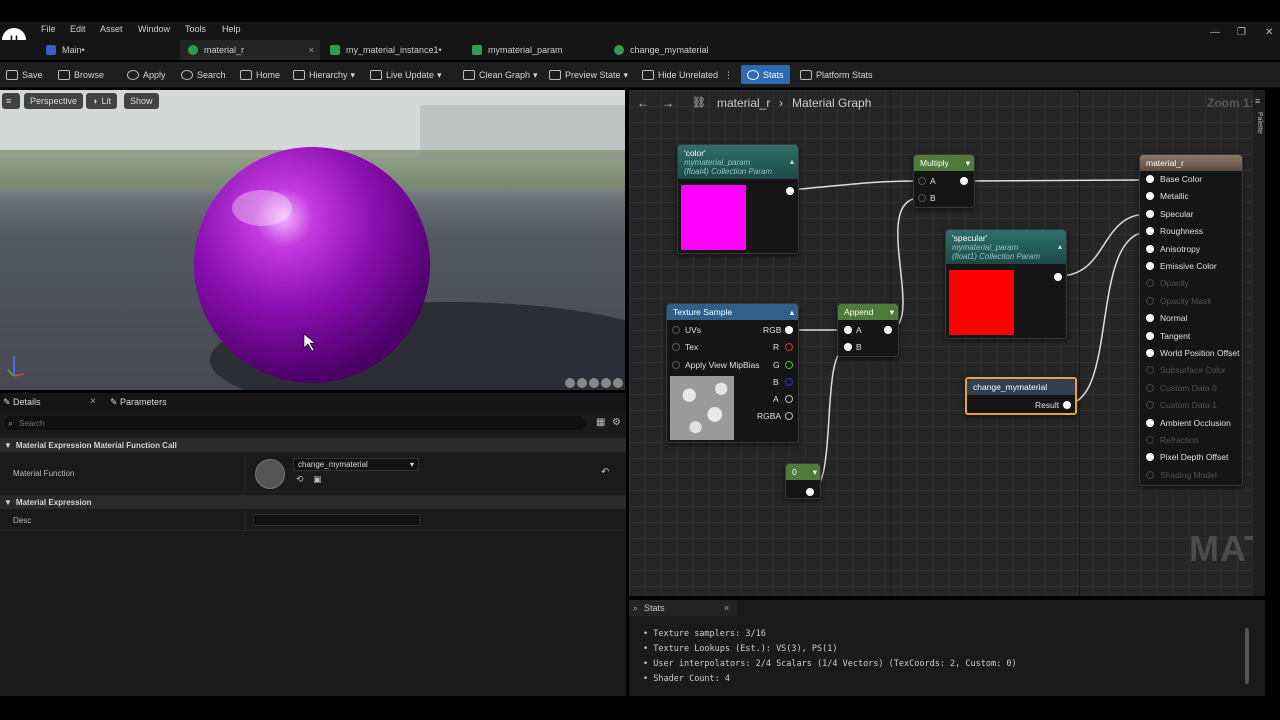 Image resolution: width=1280 pixels, height=720 pixels. I want to click on hierarchy-button: Hierarchy ▾, so click(324, 75).